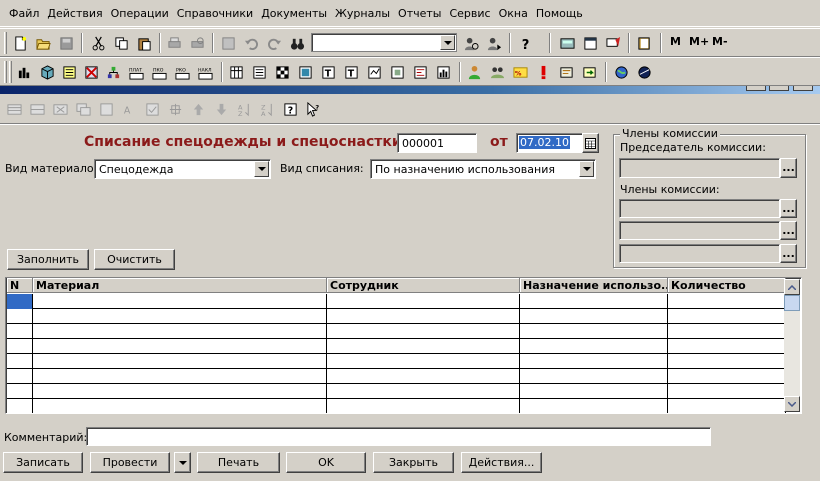 Image resolution: width=820 pixels, height=481 pixels. Describe the element at coordinates (792, 303) in the screenshot. I see `scroll-thumb` at that location.